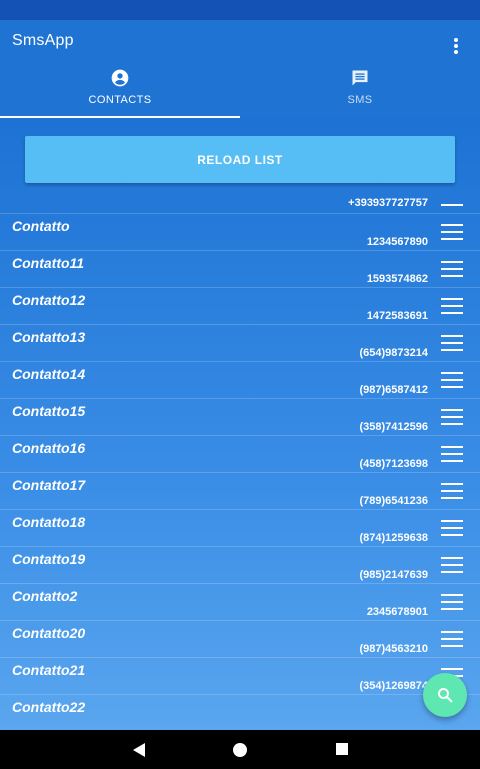  What do you see at coordinates (360, 100) in the screenshot?
I see `tab-sms-label: SMS` at bounding box center [360, 100].